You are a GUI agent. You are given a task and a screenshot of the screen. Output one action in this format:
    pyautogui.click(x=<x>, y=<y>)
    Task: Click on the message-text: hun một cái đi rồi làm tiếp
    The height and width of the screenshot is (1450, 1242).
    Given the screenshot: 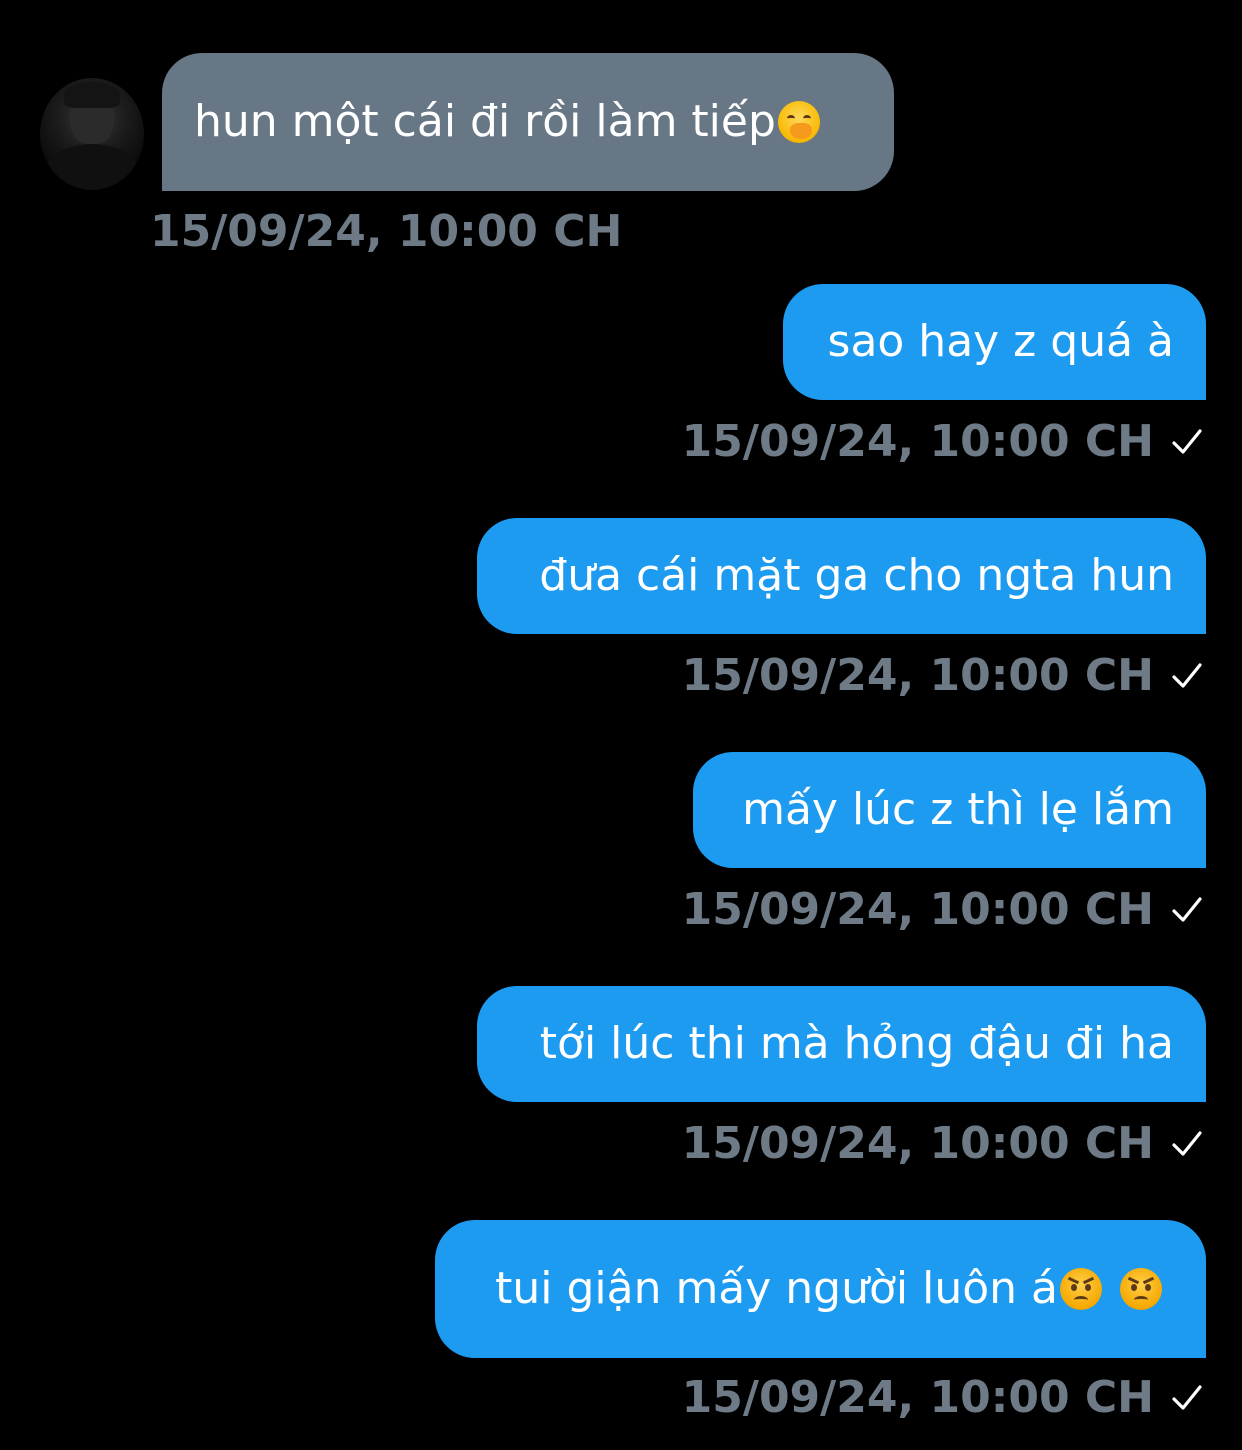 What is the action you would take?
    pyautogui.click(x=485, y=121)
    